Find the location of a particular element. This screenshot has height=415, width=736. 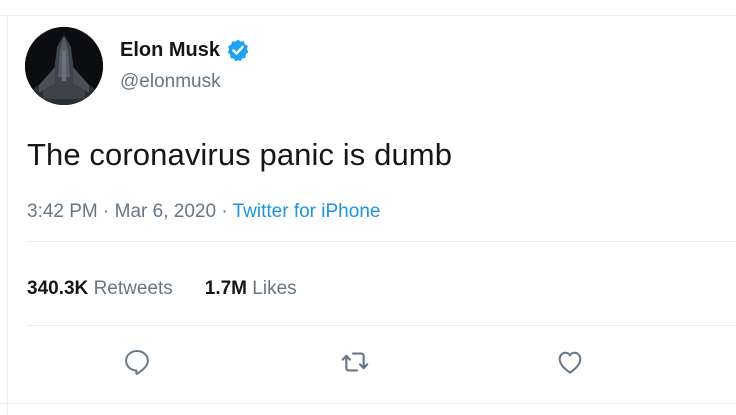

reply-button is located at coordinates (137, 362).